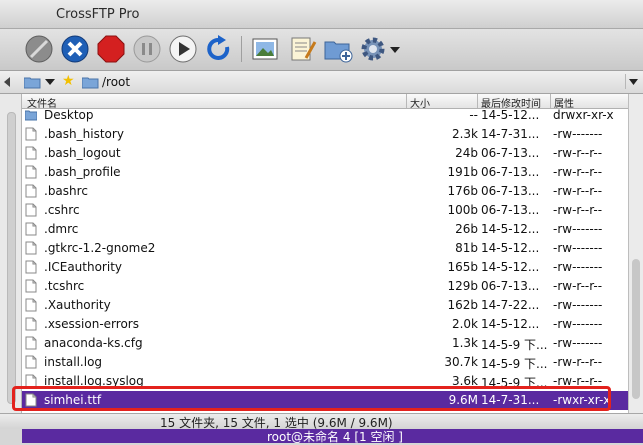 The height and width of the screenshot is (445, 643). Describe the element at coordinates (325, 267) in the screenshot. I see `file-row: .ICEauthority 165b 14-5-12... -rw-------` at that location.